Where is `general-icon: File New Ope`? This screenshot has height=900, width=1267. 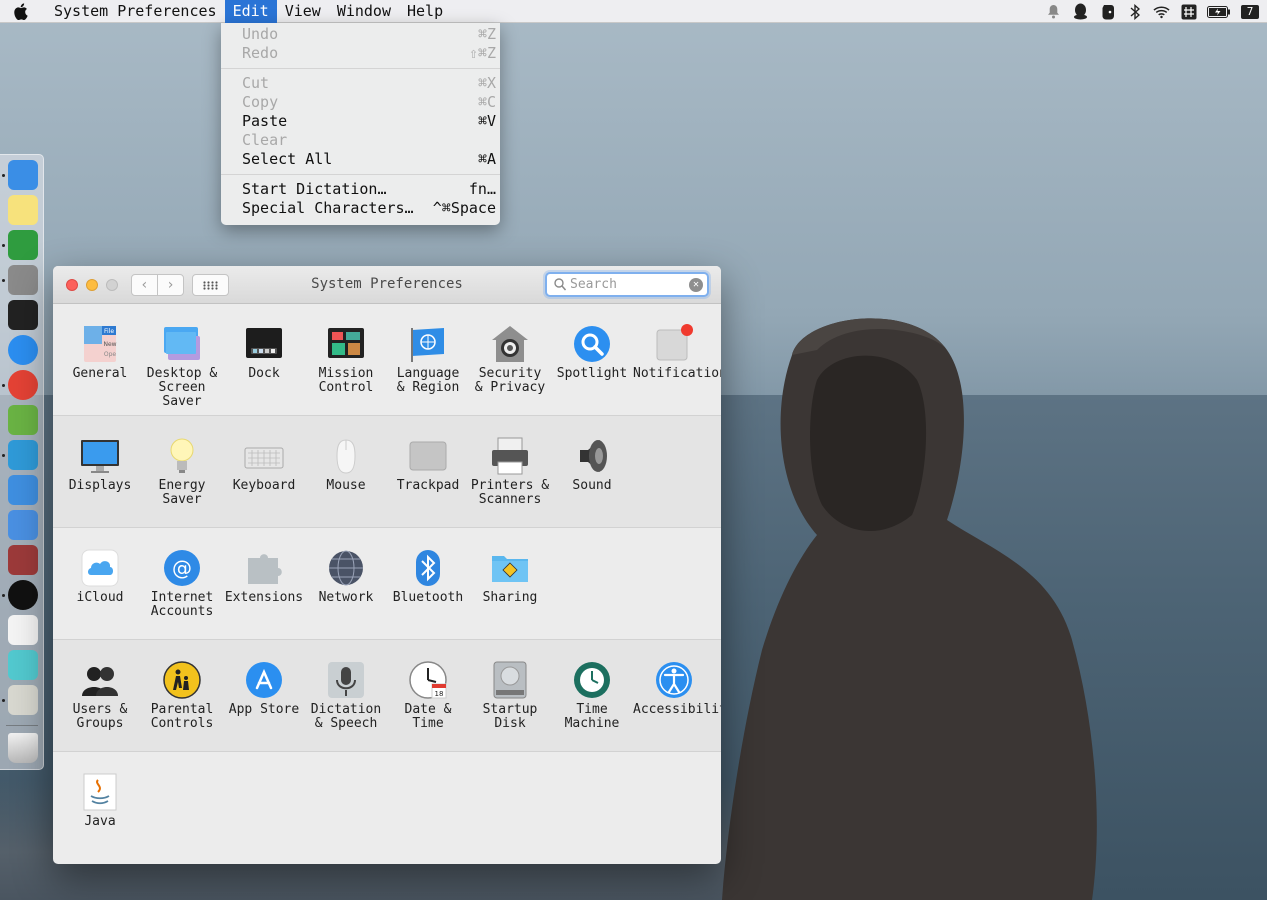 general-icon: File New Ope is located at coordinates (100, 344).